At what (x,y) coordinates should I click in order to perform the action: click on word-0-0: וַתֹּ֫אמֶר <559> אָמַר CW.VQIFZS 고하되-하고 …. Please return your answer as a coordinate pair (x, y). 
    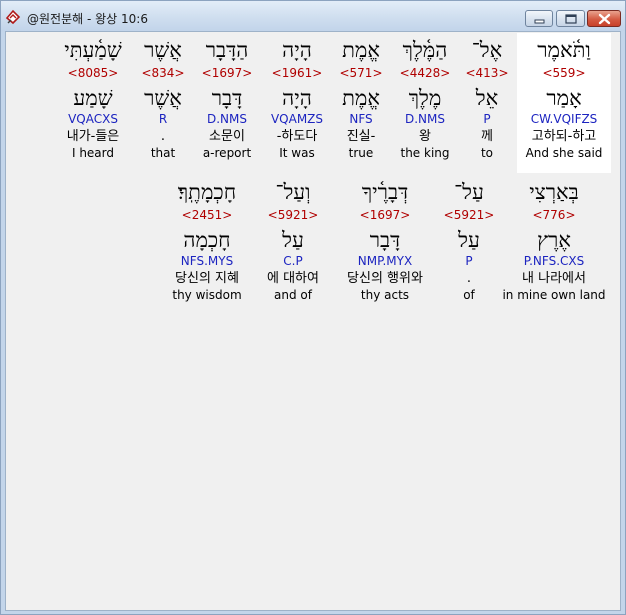
    Looking at the image, I should click on (564, 98).